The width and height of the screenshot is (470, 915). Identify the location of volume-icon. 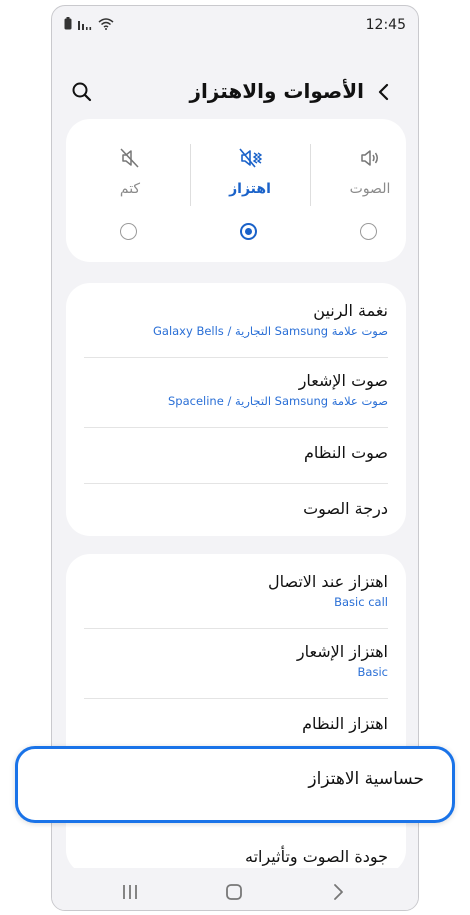
(369, 158).